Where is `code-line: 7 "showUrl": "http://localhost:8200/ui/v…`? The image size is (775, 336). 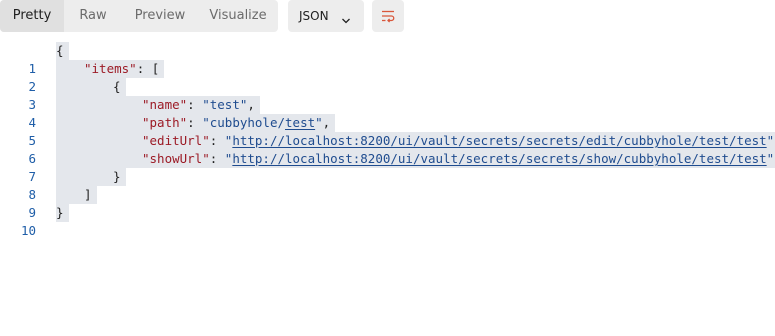
code-line: 7 "showUrl": "http://localhost:8200/ui/v… is located at coordinates (387, 167).